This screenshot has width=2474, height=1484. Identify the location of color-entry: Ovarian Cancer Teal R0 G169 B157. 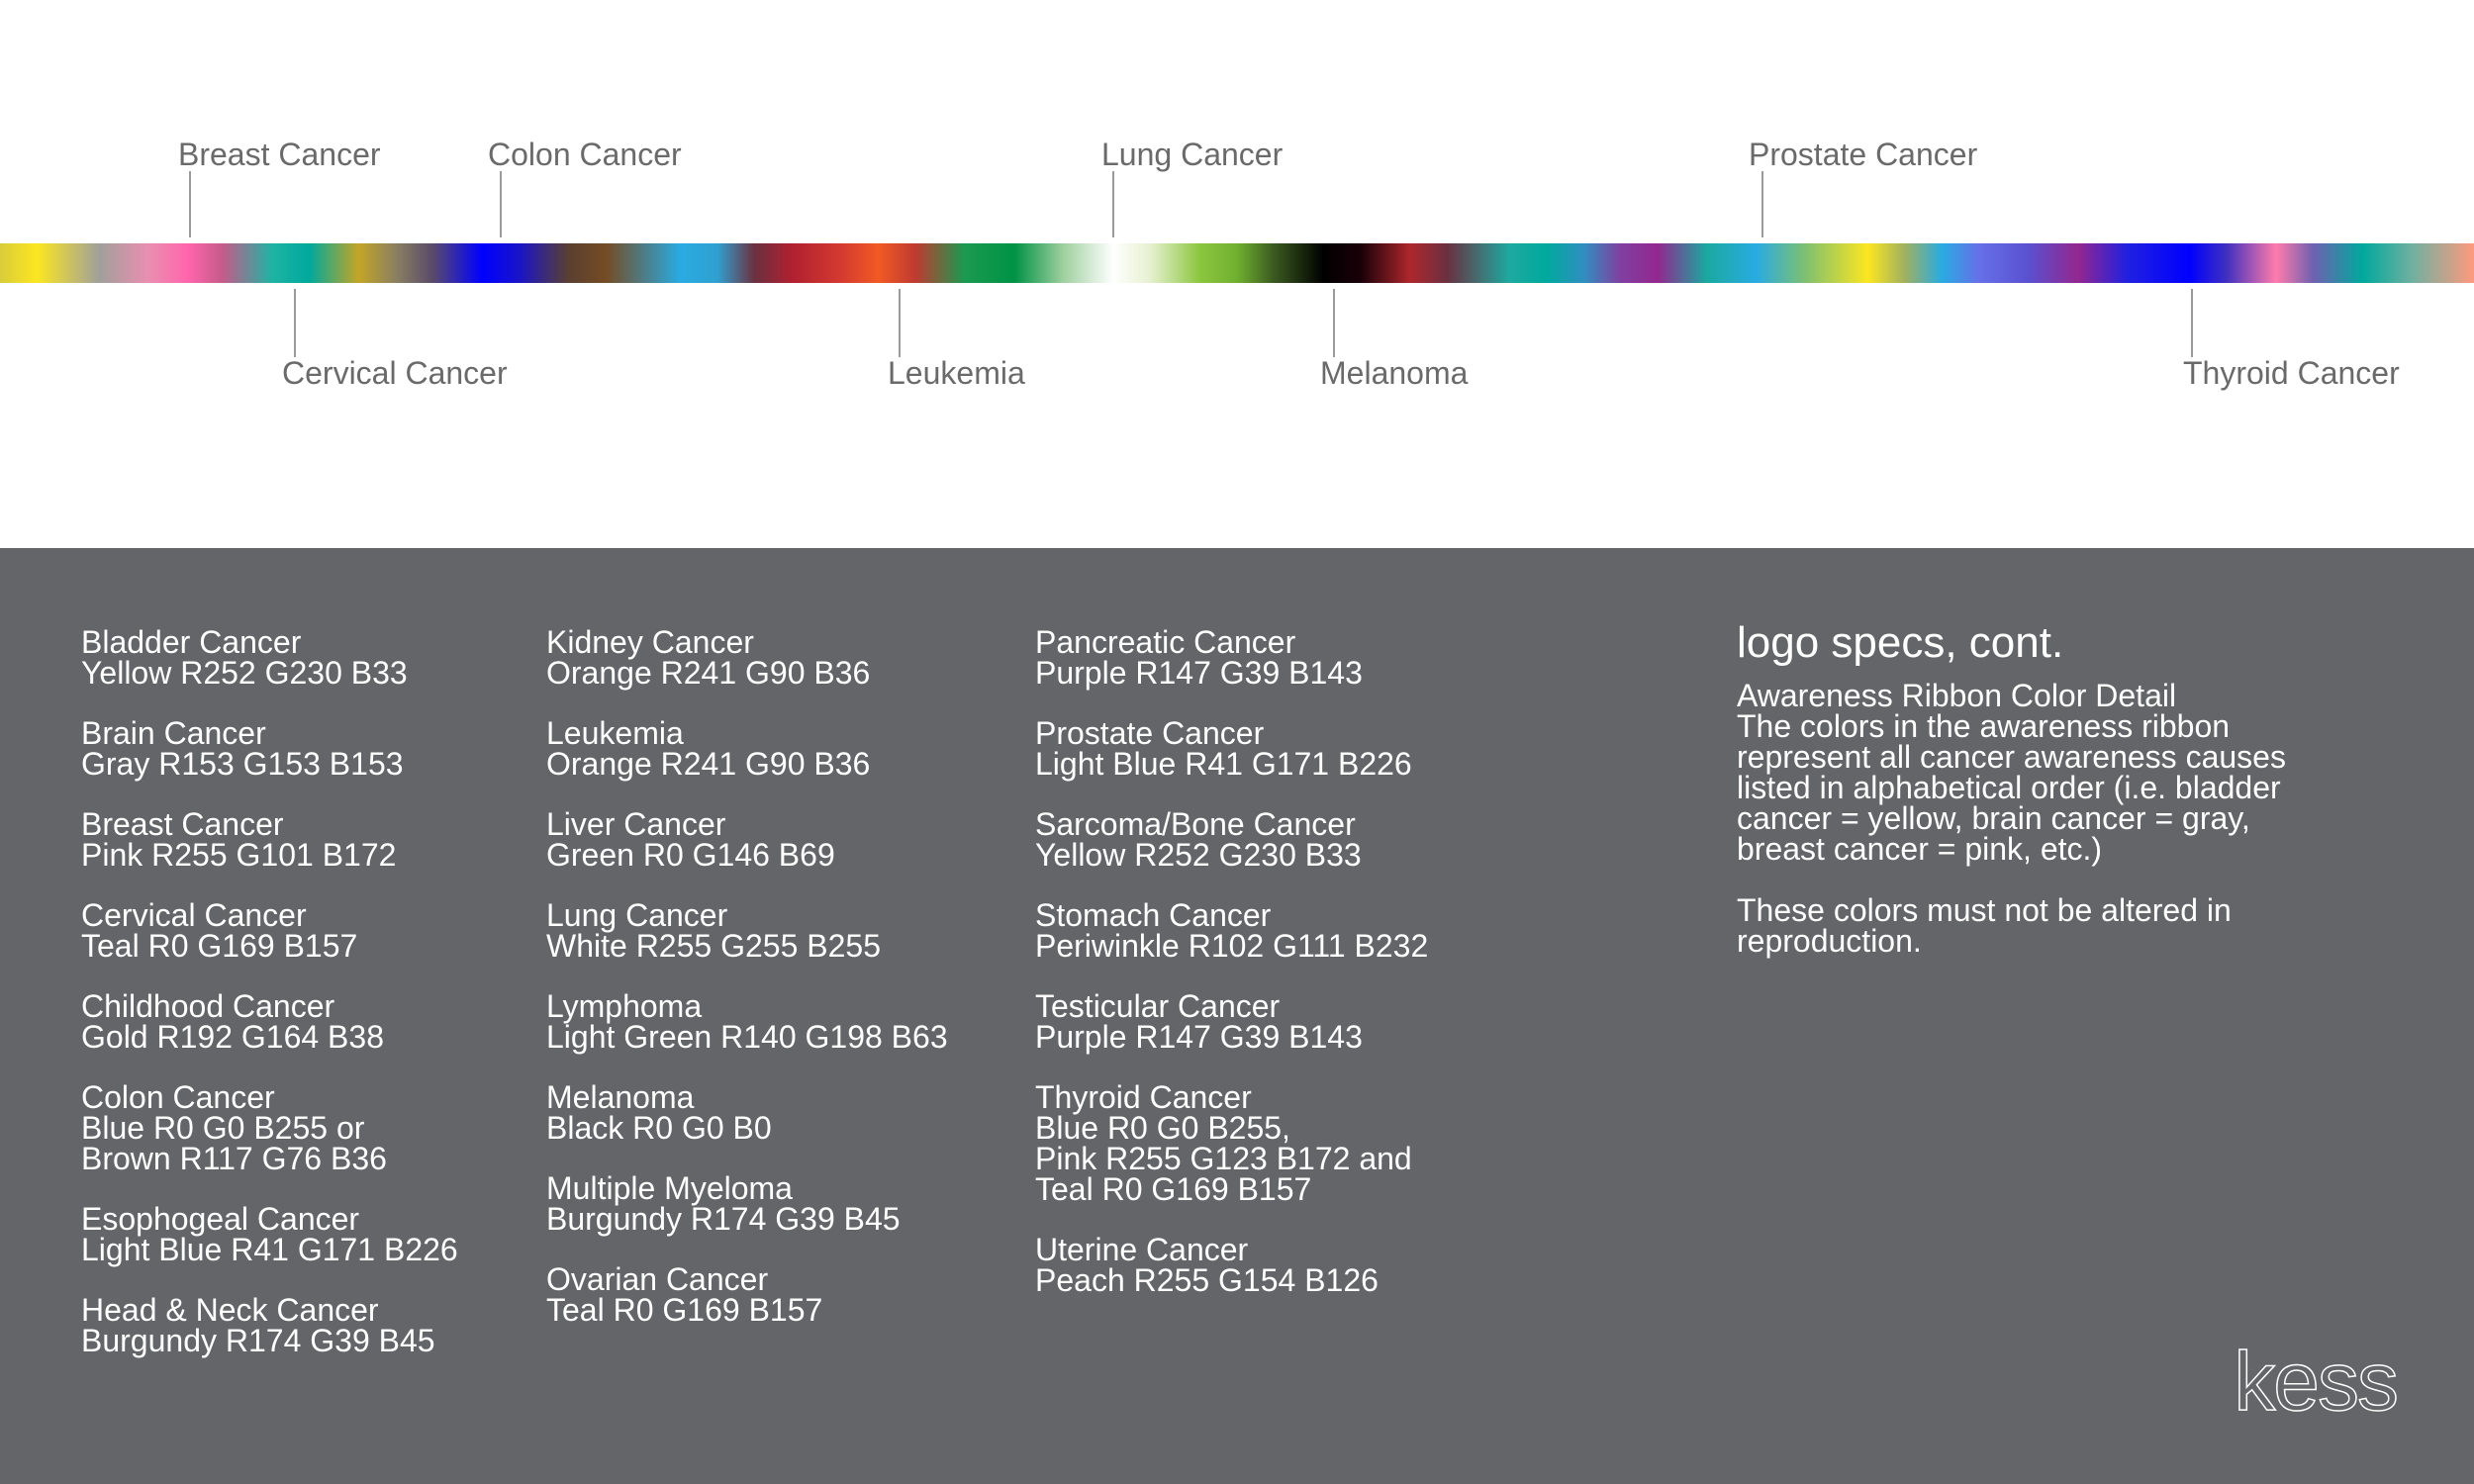
(747, 1294).